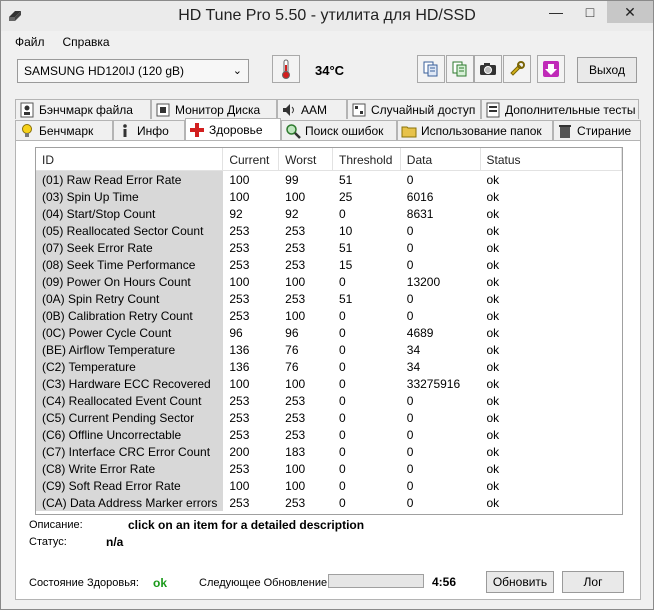 The image size is (654, 610). Describe the element at coordinates (83, 109) in the screenshot. I see `tab-file-benchmark: Бэнчмарк файла` at that location.